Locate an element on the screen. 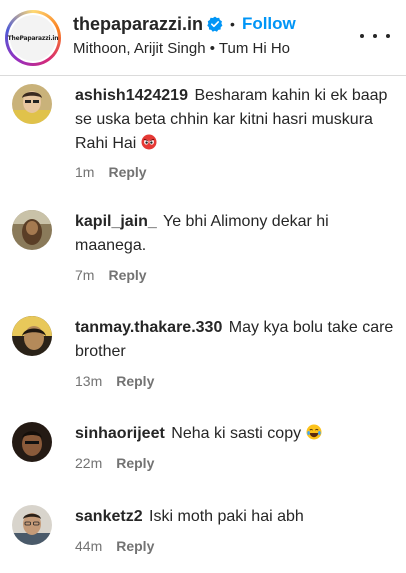 The height and width of the screenshot is (573, 406). comment-username: sanketz2 is located at coordinates (109, 516).